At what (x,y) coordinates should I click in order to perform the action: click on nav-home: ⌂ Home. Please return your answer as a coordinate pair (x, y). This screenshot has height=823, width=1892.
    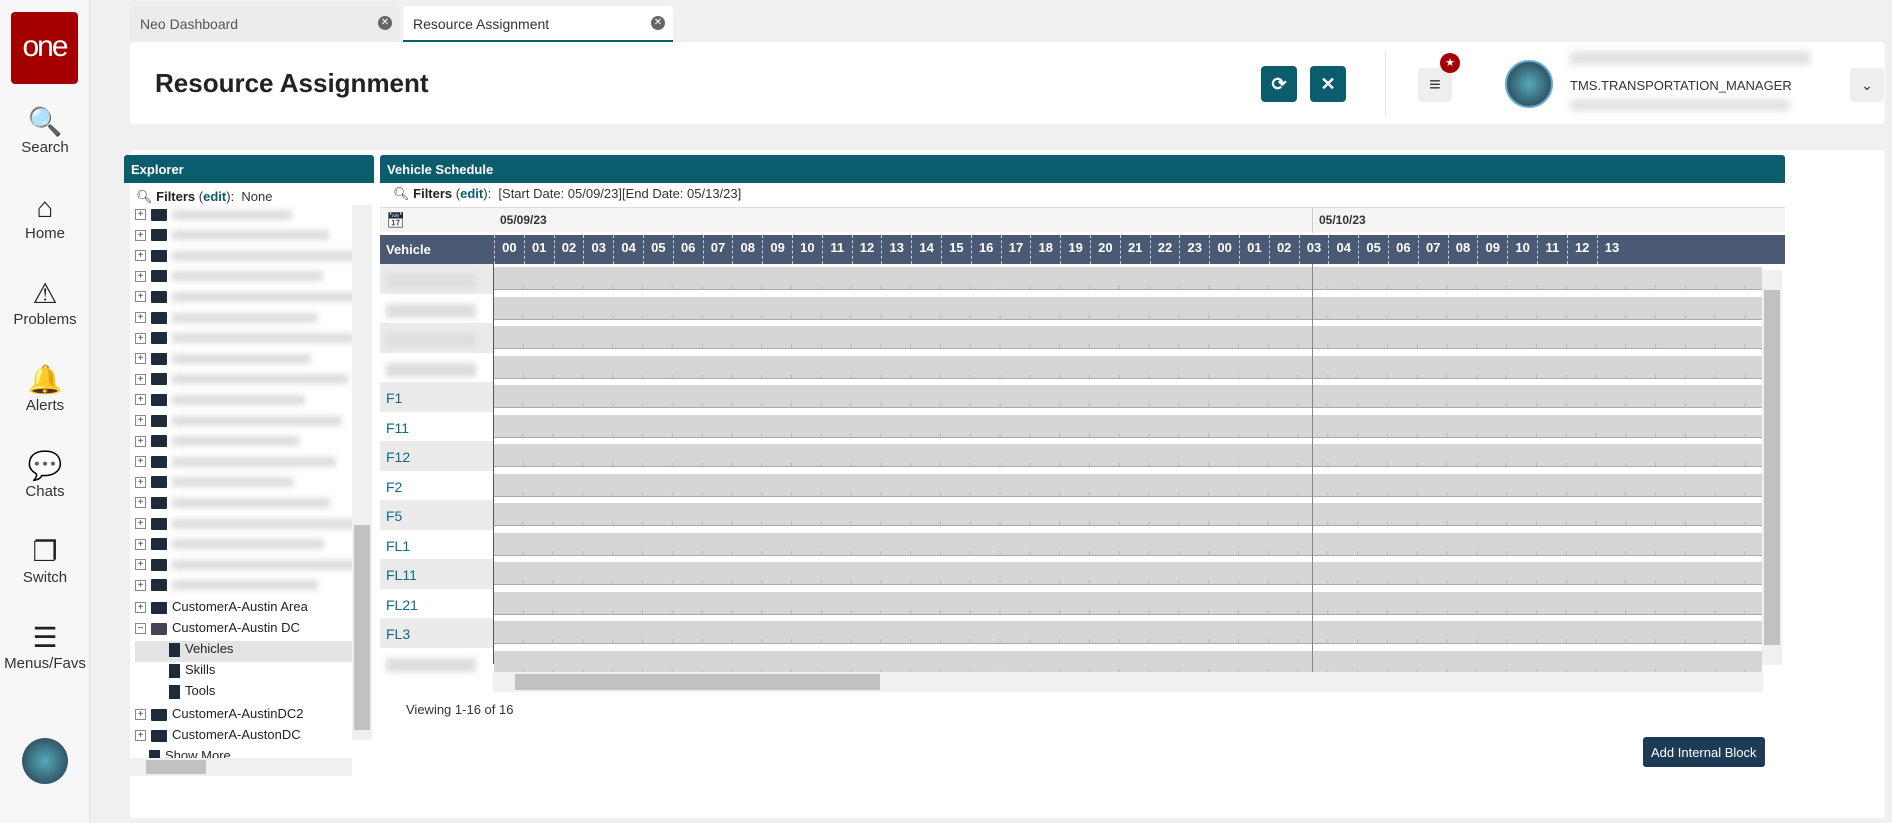
    Looking at the image, I should click on (45, 216).